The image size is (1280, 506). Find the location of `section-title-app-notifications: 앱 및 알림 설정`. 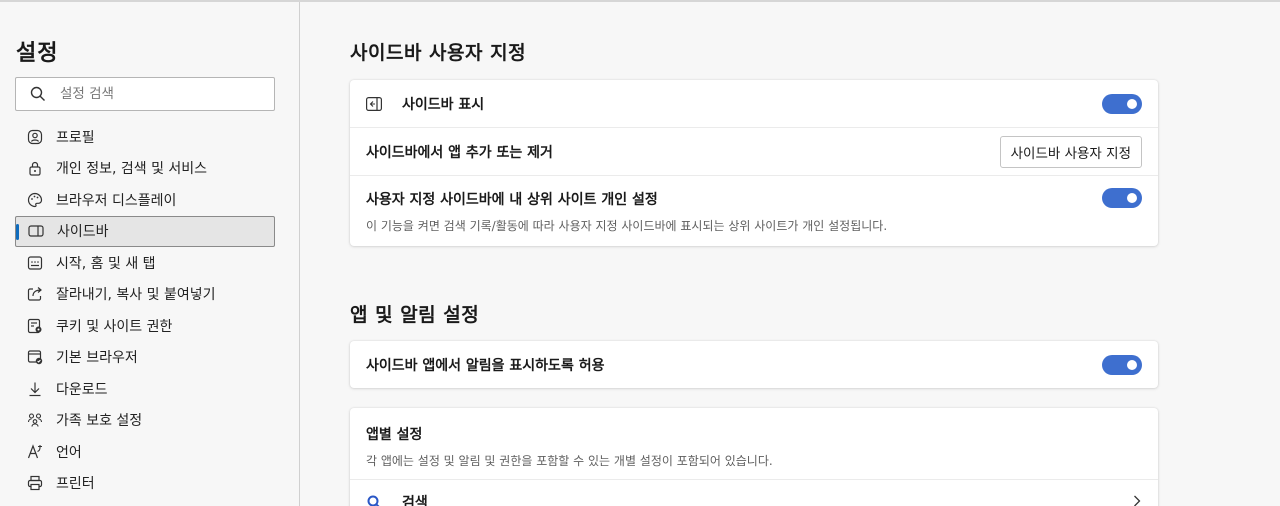

section-title-app-notifications: 앱 및 알림 설정 is located at coordinates (415, 315).